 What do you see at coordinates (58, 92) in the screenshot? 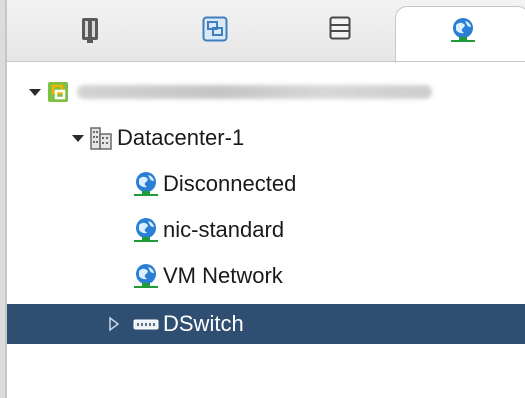
I see `vcenter-icon` at bounding box center [58, 92].